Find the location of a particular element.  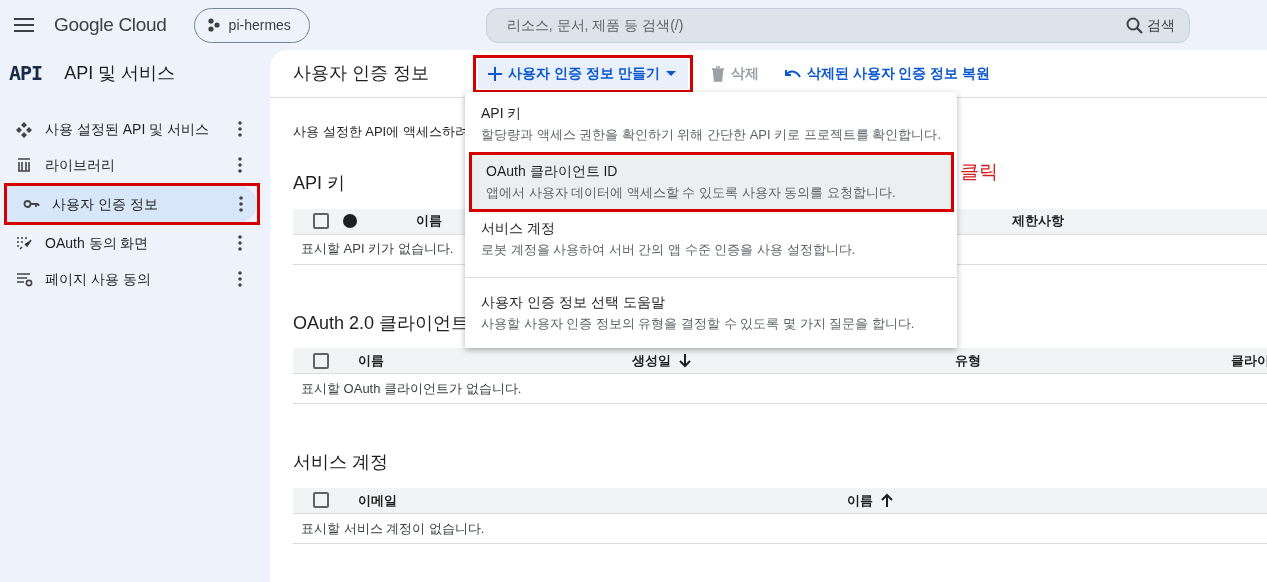

menu-item: 사용자 인증 정보 선택 도움말 사용할 사용자 인증 정보의 유형을 결정할 수 있도록 몇 가지 질문을 합니다. is located at coordinates (711, 312).